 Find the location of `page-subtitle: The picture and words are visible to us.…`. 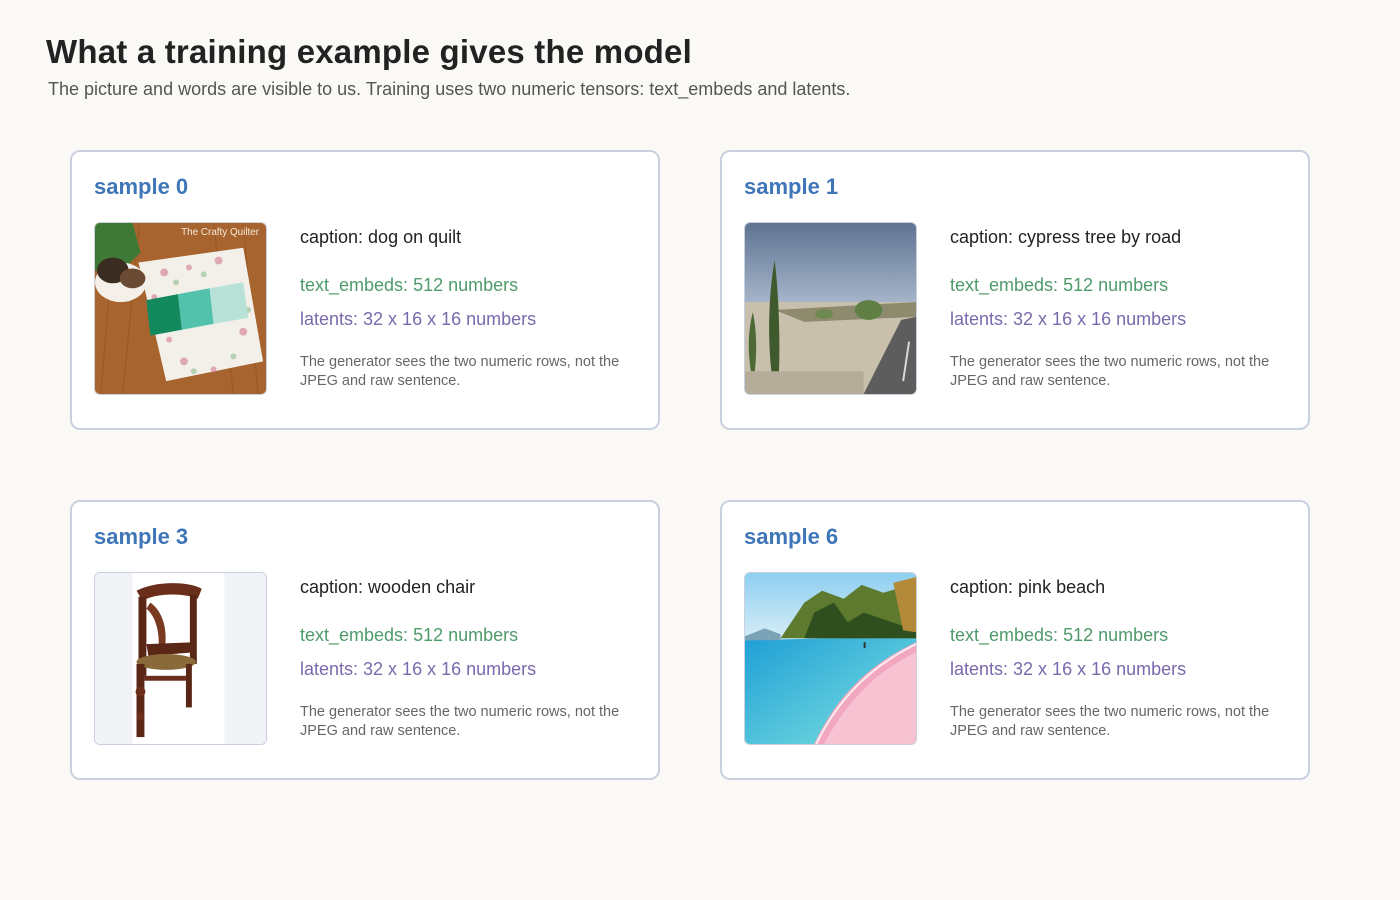

page-subtitle: The picture and words are visible to us.… is located at coordinates (449, 89).